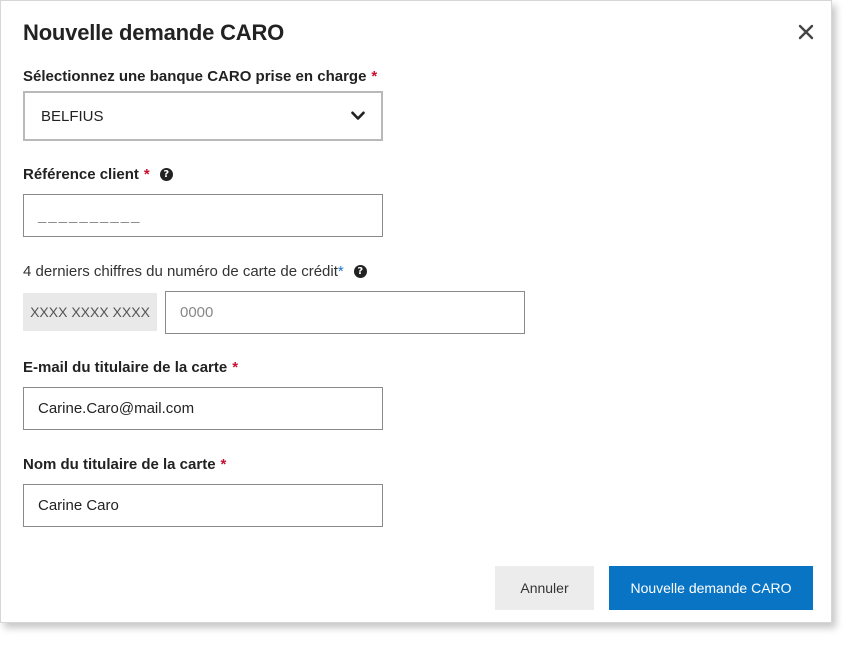 This screenshot has width=857, height=649. I want to click on holder-name-label: Nom du titulaire de la carte *, so click(124, 464).